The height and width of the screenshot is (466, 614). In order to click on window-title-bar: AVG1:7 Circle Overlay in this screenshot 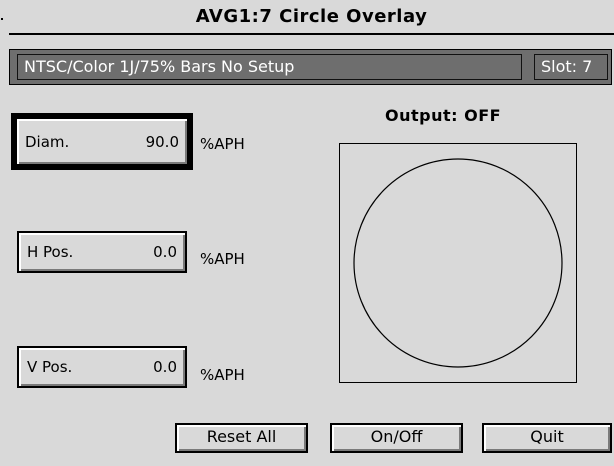, I will do `click(311, 17)`.